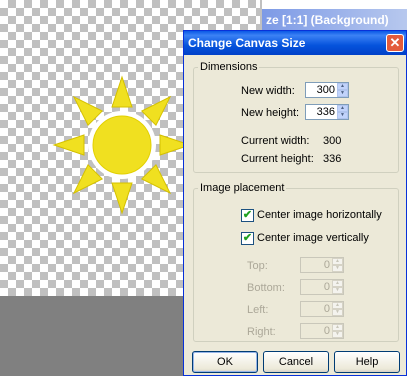 Image resolution: width=407 pixels, height=376 pixels. I want to click on new-width-label: New width:, so click(268, 91).